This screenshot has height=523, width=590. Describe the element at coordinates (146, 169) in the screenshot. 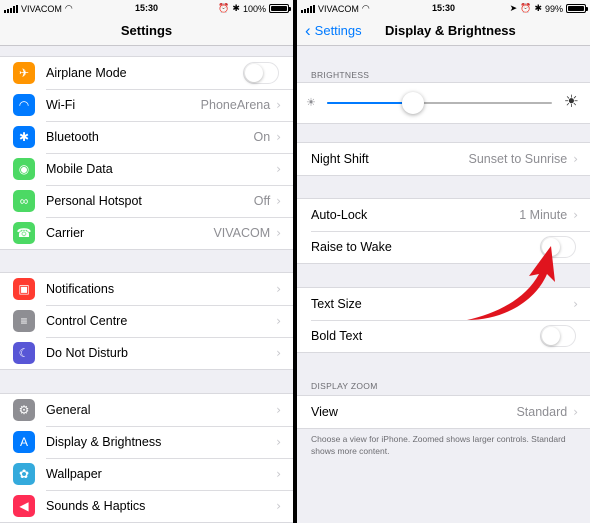

I see `settings-row: ◉ Mobile Data ›` at that location.